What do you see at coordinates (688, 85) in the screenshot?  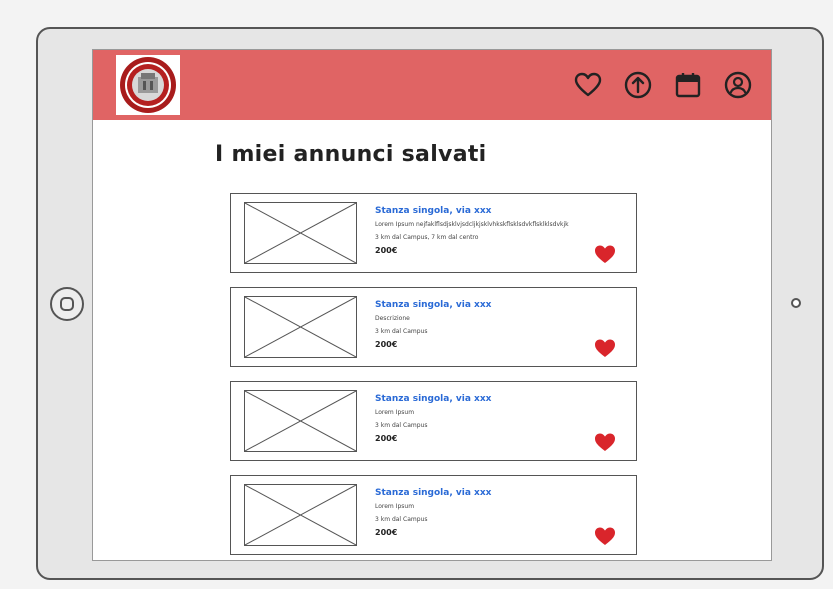 I see `calendar-icon` at bounding box center [688, 85].